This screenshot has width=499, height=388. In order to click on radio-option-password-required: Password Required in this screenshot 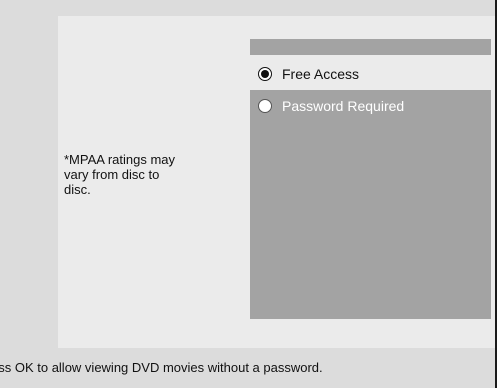, I will do `click(331, 106)`.